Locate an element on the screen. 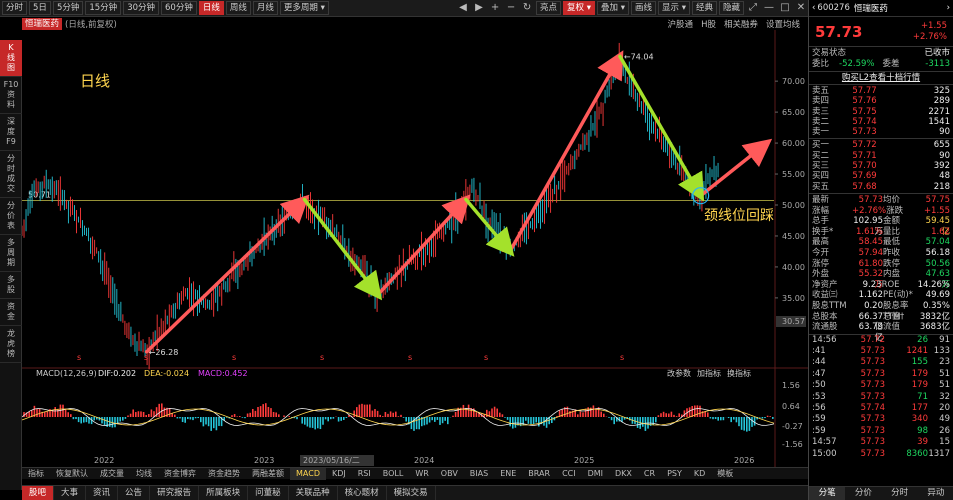 This screenshot has width=953, height=500. indicator-tab-10: BOLL is located at coordinates (393, 474).